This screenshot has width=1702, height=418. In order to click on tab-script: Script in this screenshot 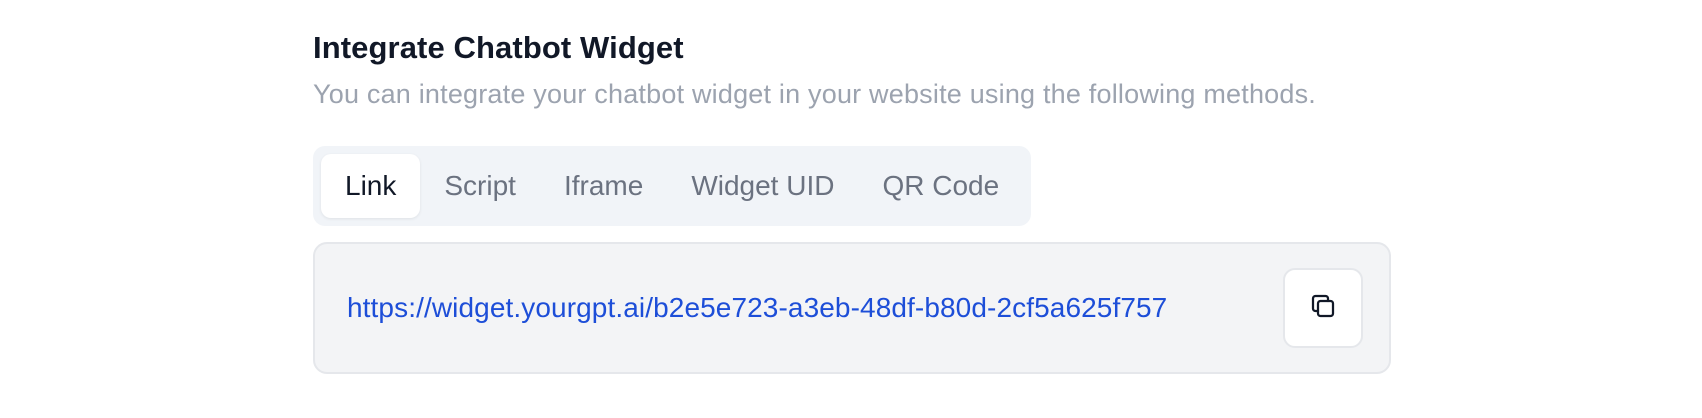, I will do `click(480, 186)`.